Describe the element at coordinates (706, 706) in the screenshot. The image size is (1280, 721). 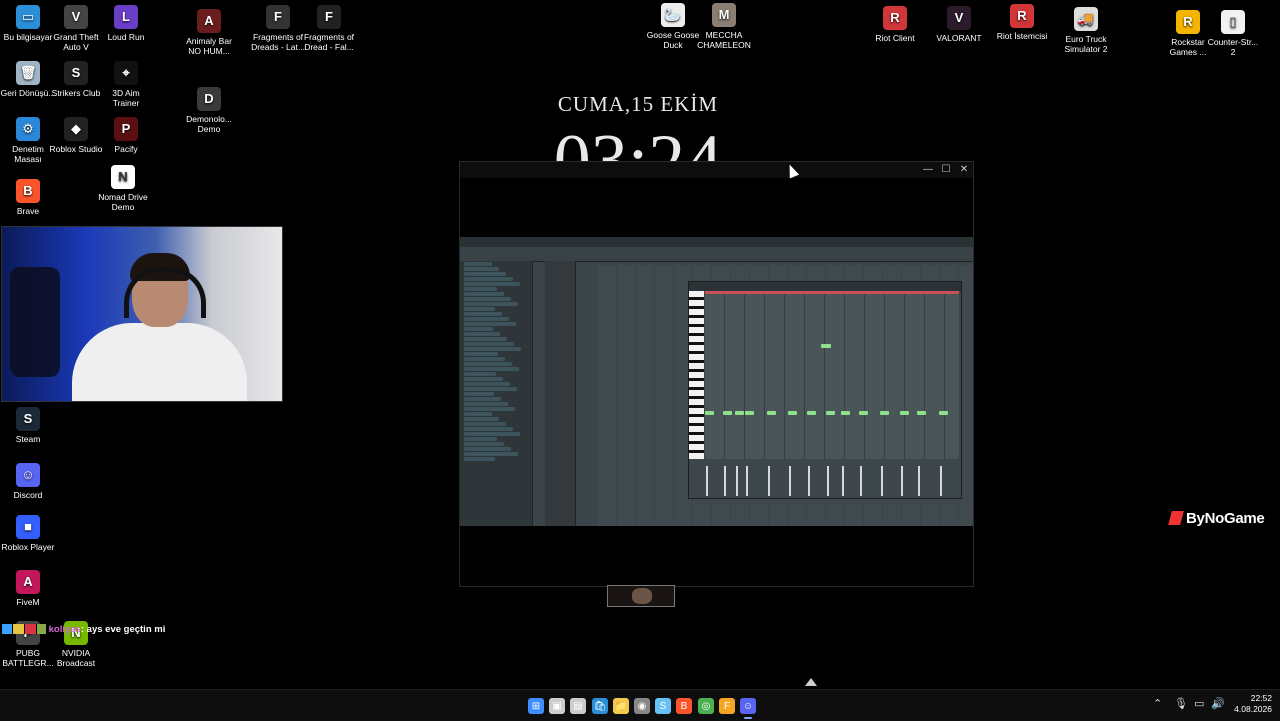
I see `taskbar-chrome: ◎` at that location.